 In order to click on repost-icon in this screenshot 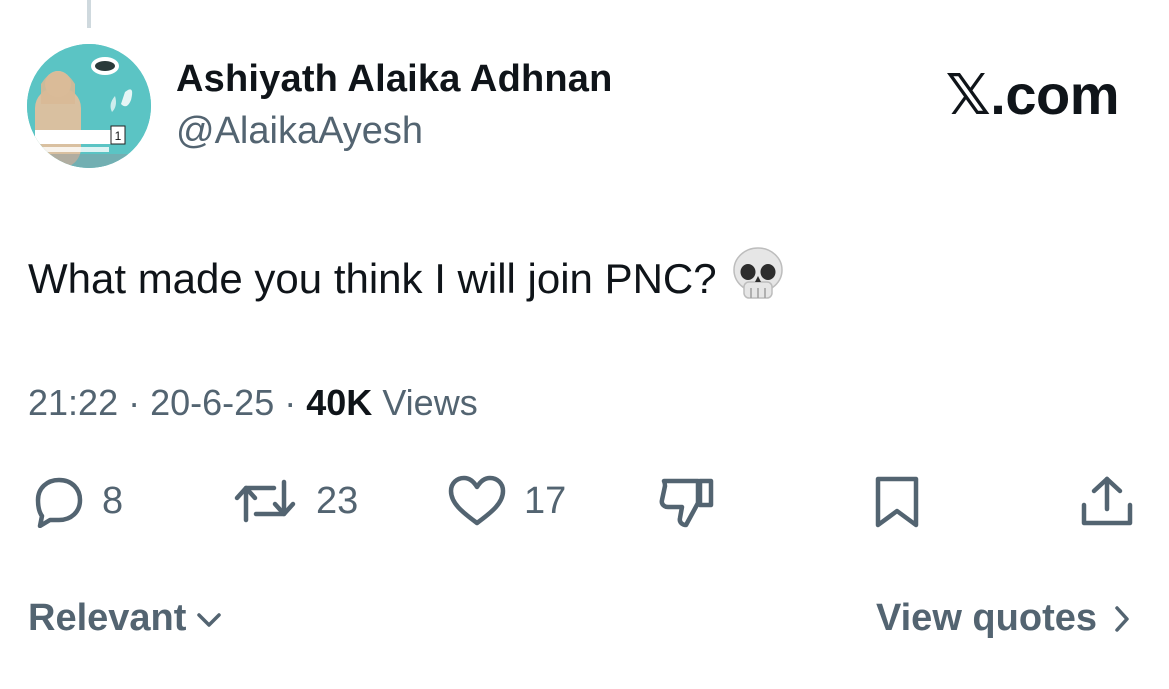, I will do `click(265, 501)`.